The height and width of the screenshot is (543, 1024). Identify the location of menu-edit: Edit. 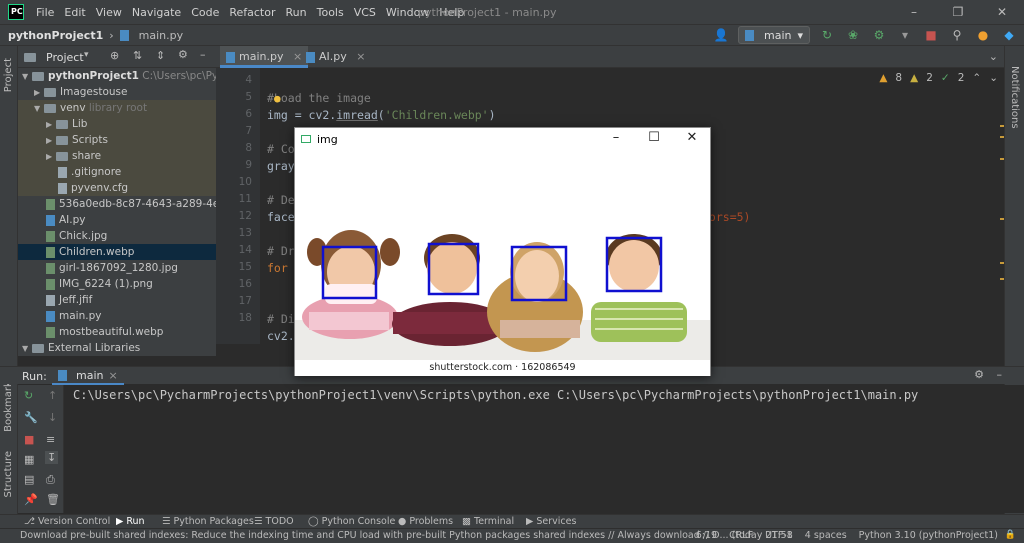
(74, 12).